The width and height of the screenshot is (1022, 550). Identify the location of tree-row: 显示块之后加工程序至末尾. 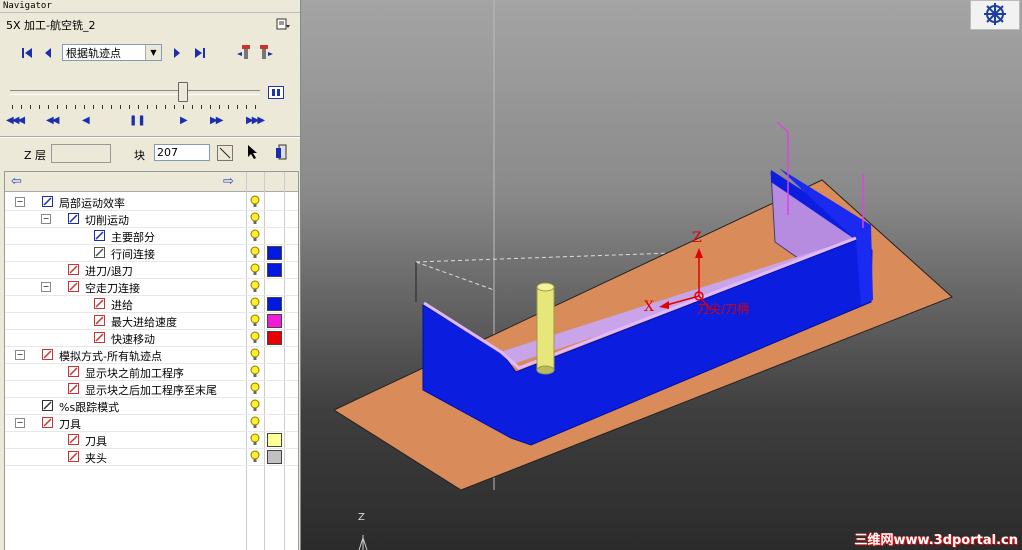
(151, 389).